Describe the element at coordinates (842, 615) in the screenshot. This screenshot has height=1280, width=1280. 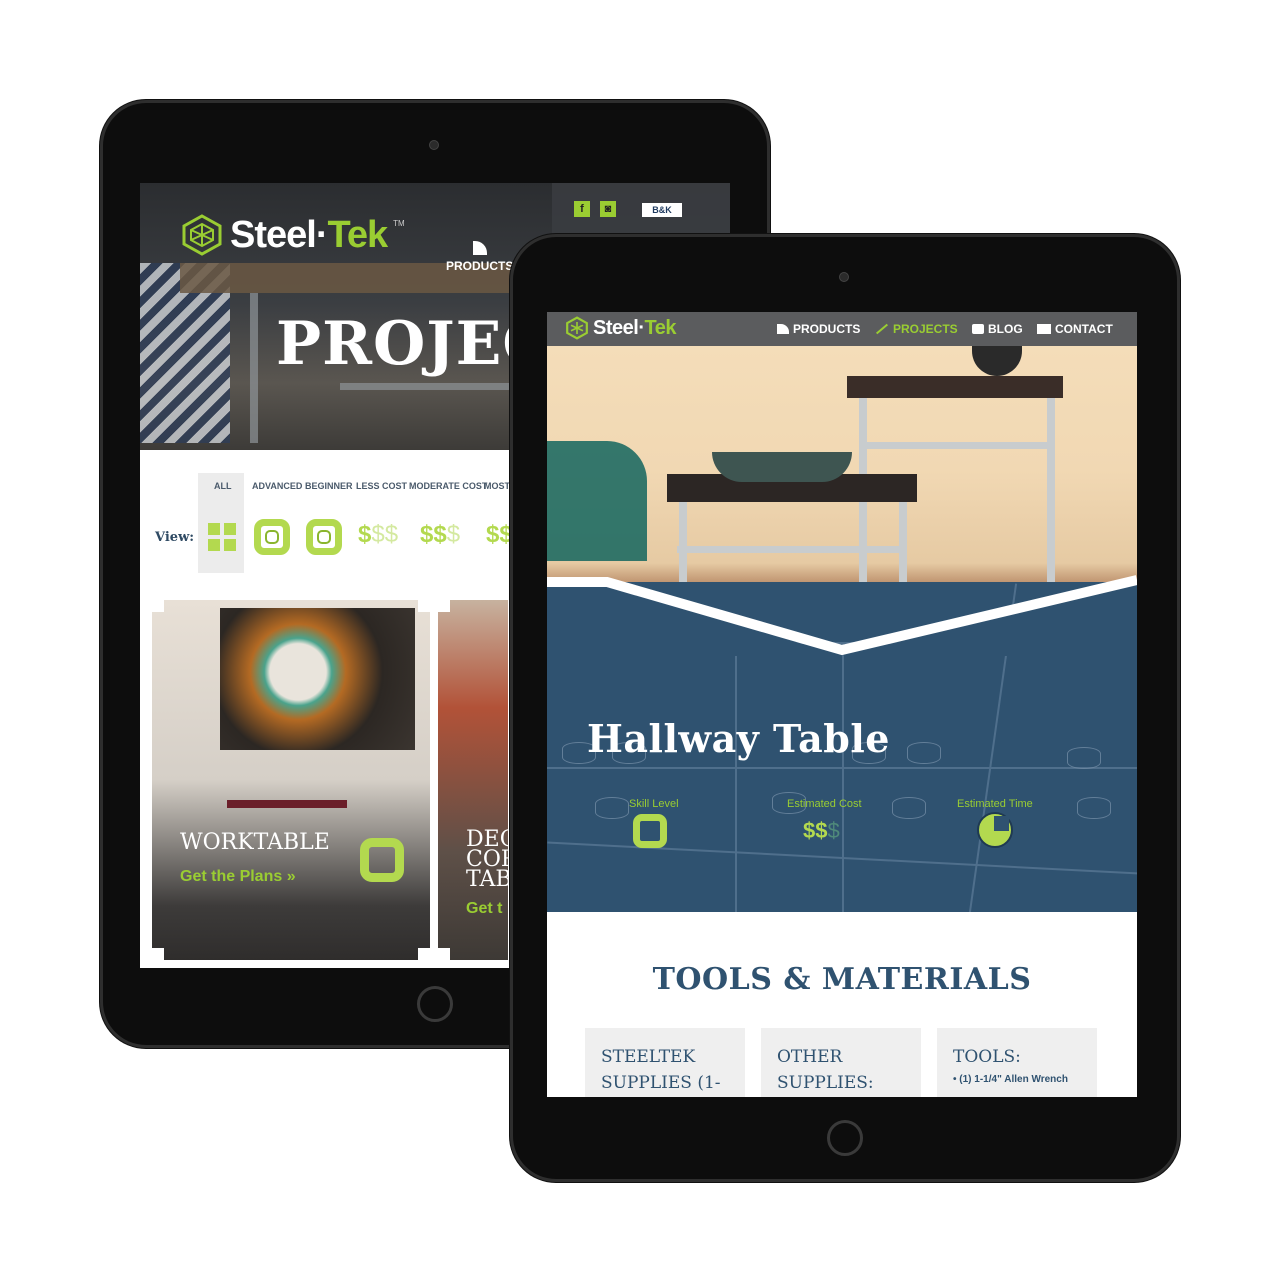
I see `chevron-divider` at that location.